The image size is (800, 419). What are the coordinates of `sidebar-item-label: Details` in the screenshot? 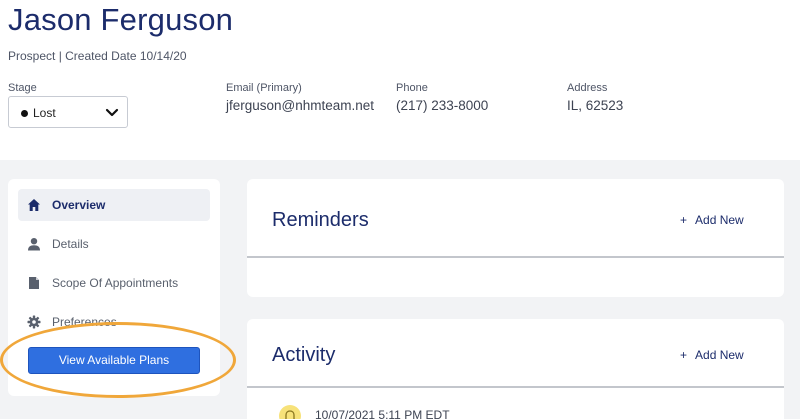 It's located at (70, 244).